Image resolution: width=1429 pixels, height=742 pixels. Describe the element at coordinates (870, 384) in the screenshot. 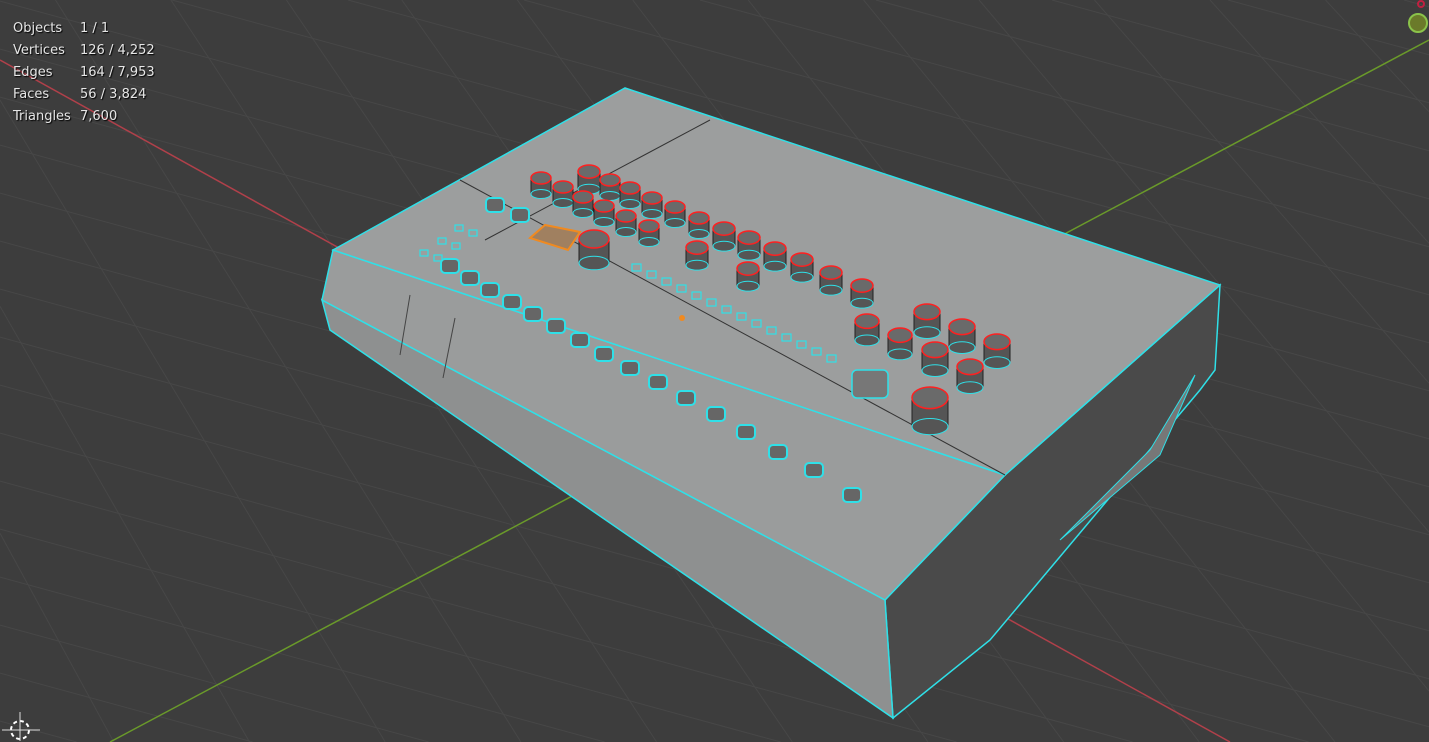

I see `large-button` at that location.